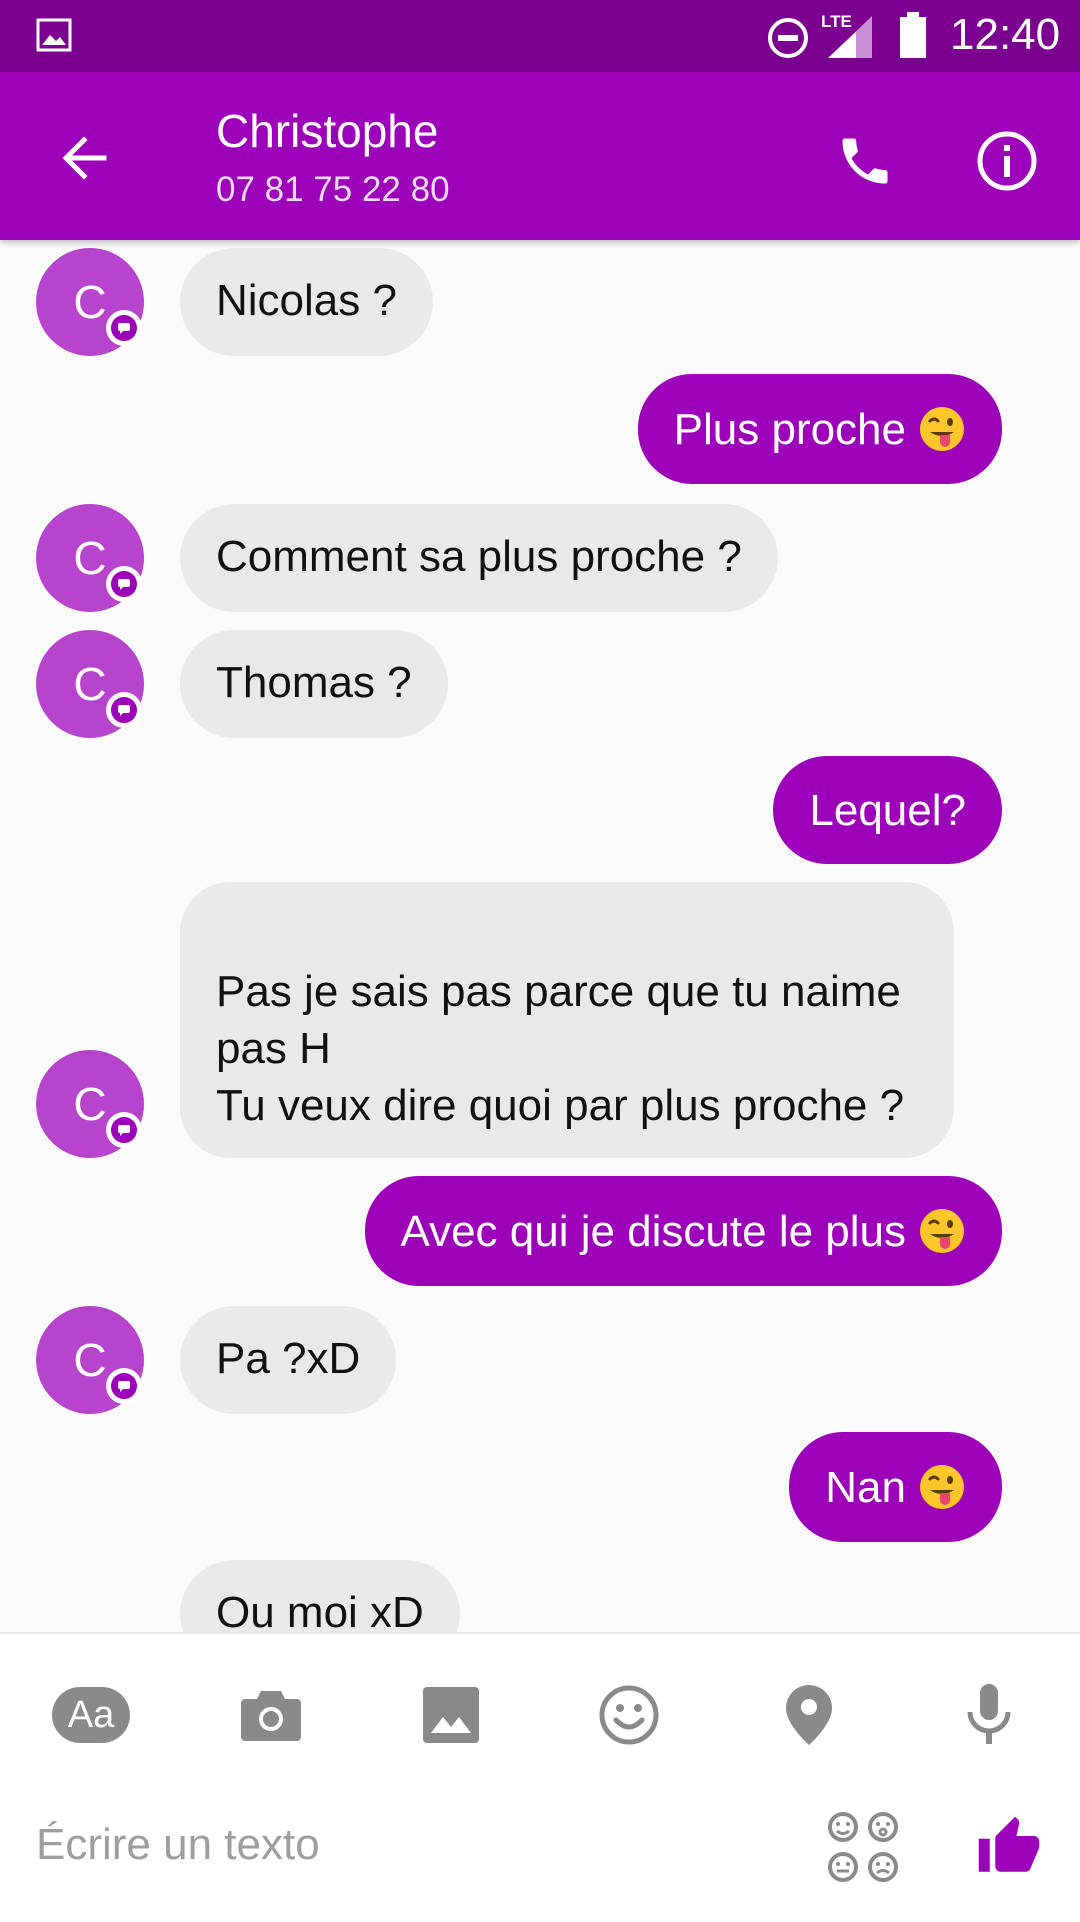  I want to click on incoming-message: Comment sa plus proche ?, so click(479, 558).